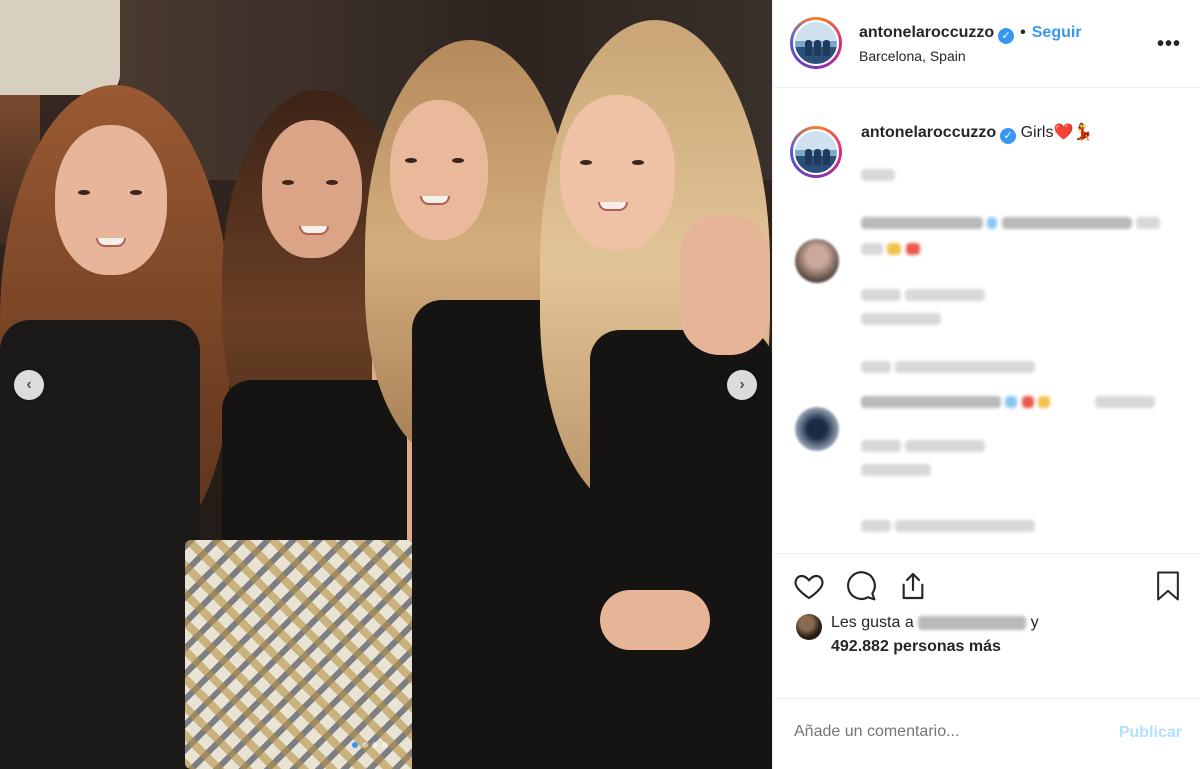 This screenshot has height=769, width=1200. What do you see at coordinates (1034, 622) in the screenshot?
I see `likes-suffix: y` at bounding box center [1034, 622].